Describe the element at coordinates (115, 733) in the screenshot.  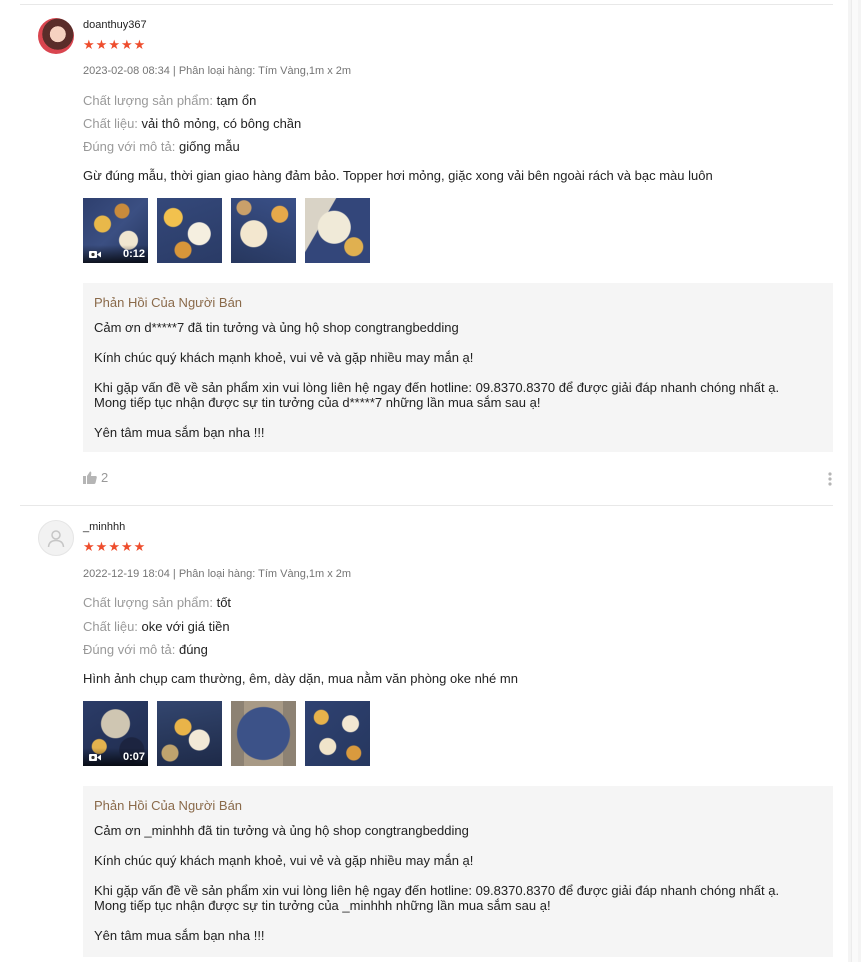
I see `review-video-thumbnail: 0:07` at that location.